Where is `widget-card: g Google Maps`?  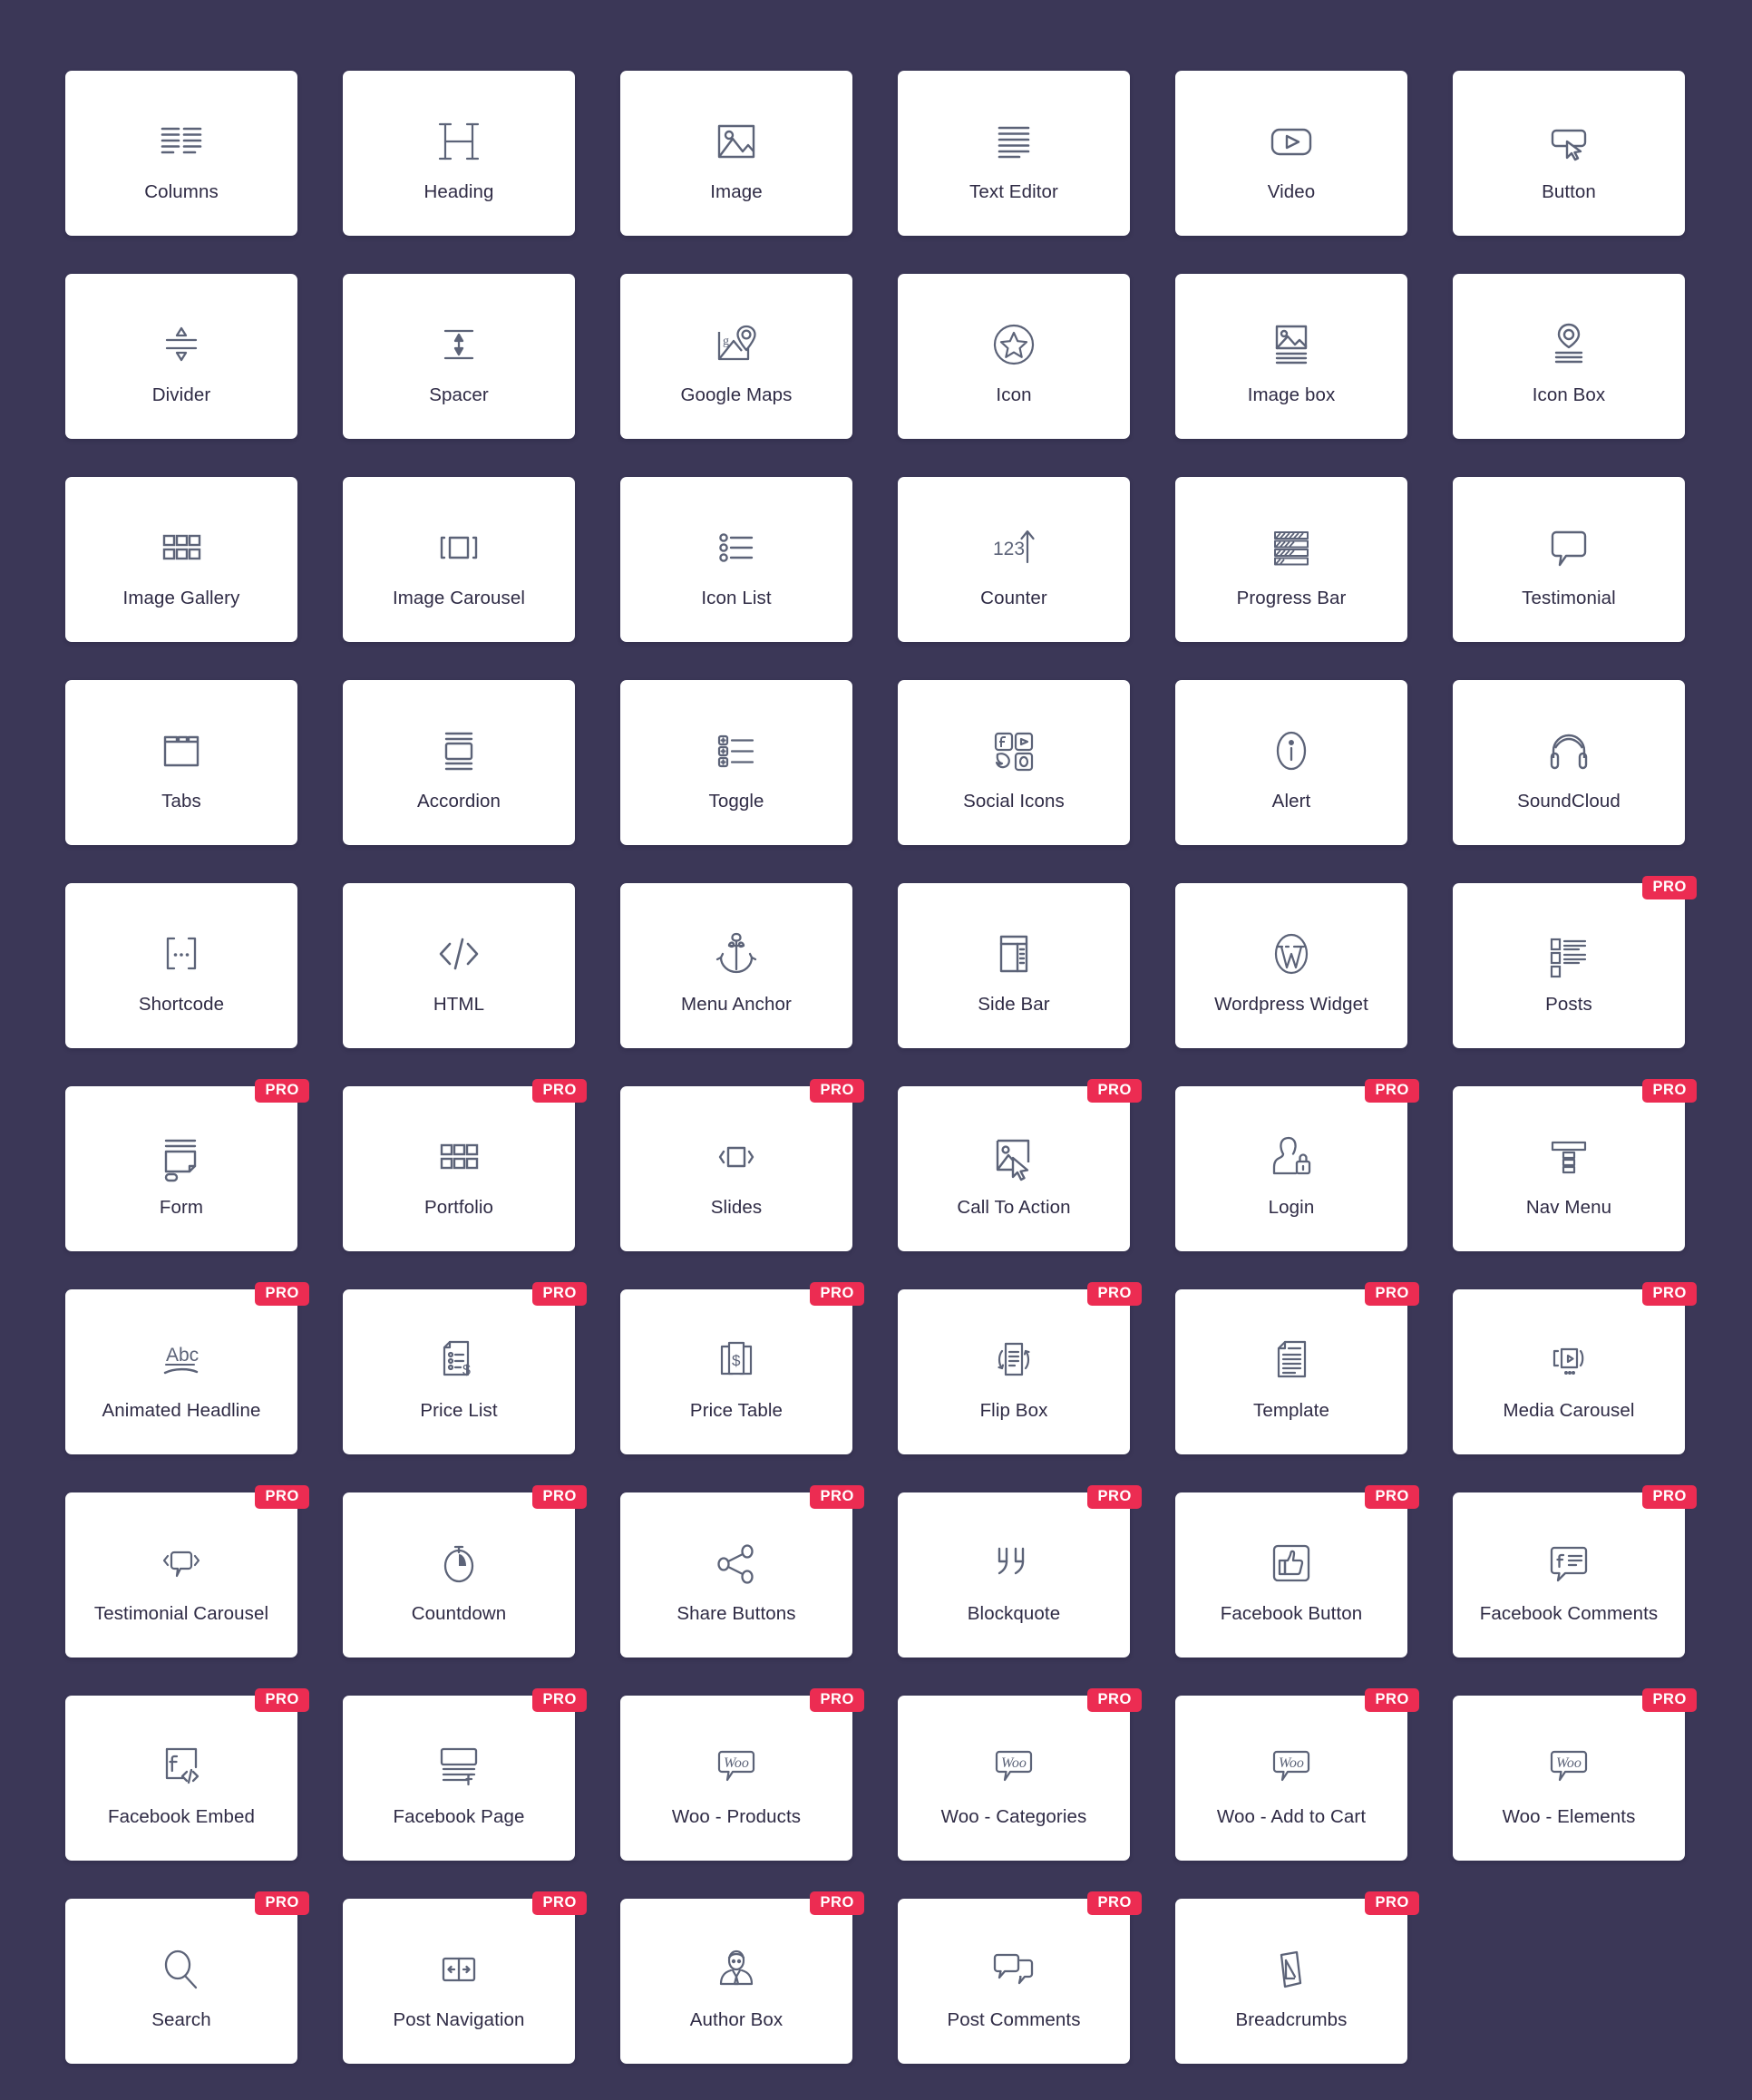 widget-card: g Google Maps is located at coordinates (736, 356).